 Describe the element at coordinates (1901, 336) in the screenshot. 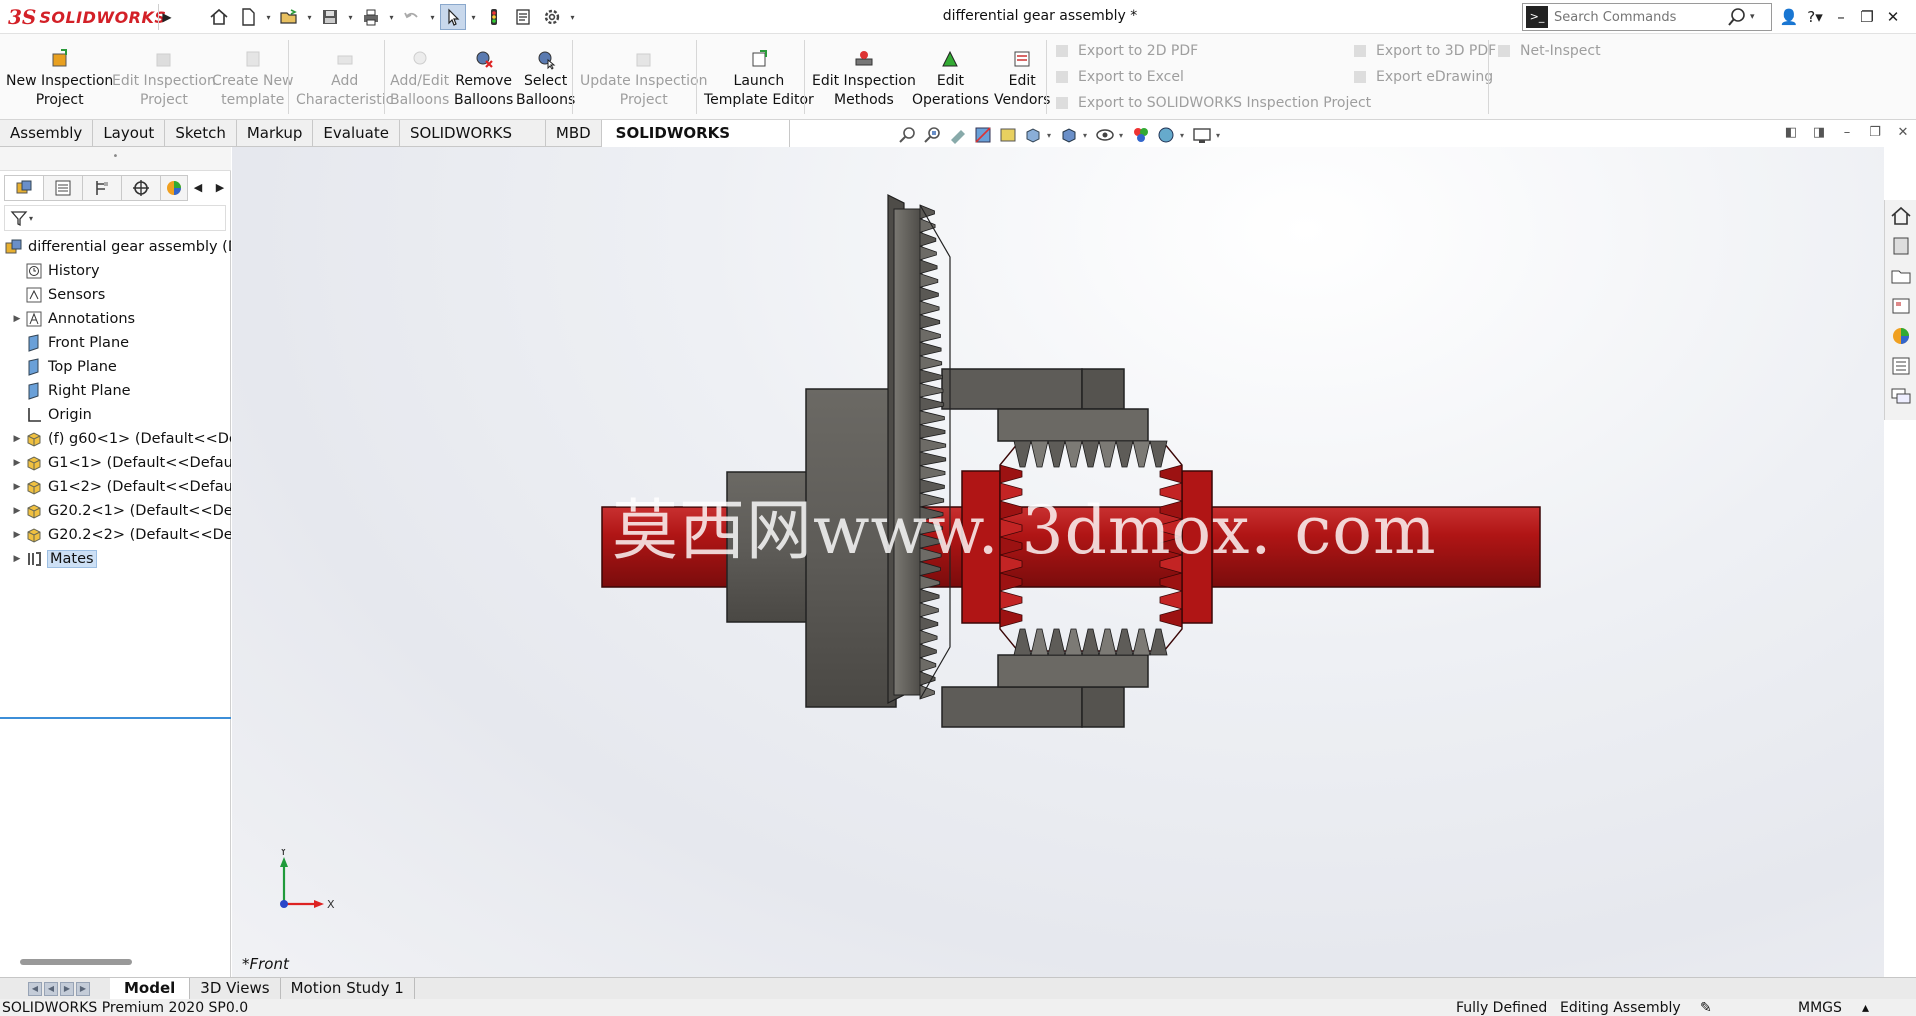

I see `appearances-icon` at that location.